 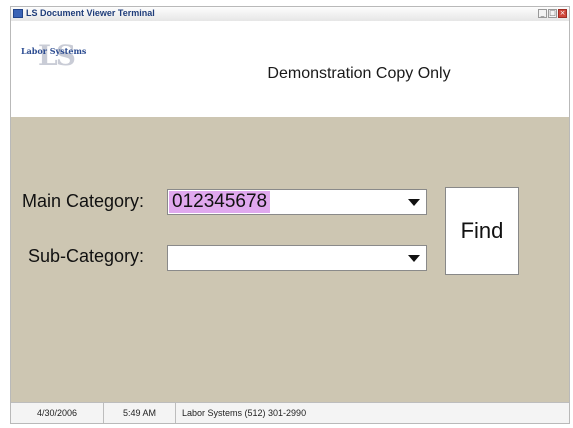 I want to click on window-controls: _ □ ×, so click(x=552, y=13).